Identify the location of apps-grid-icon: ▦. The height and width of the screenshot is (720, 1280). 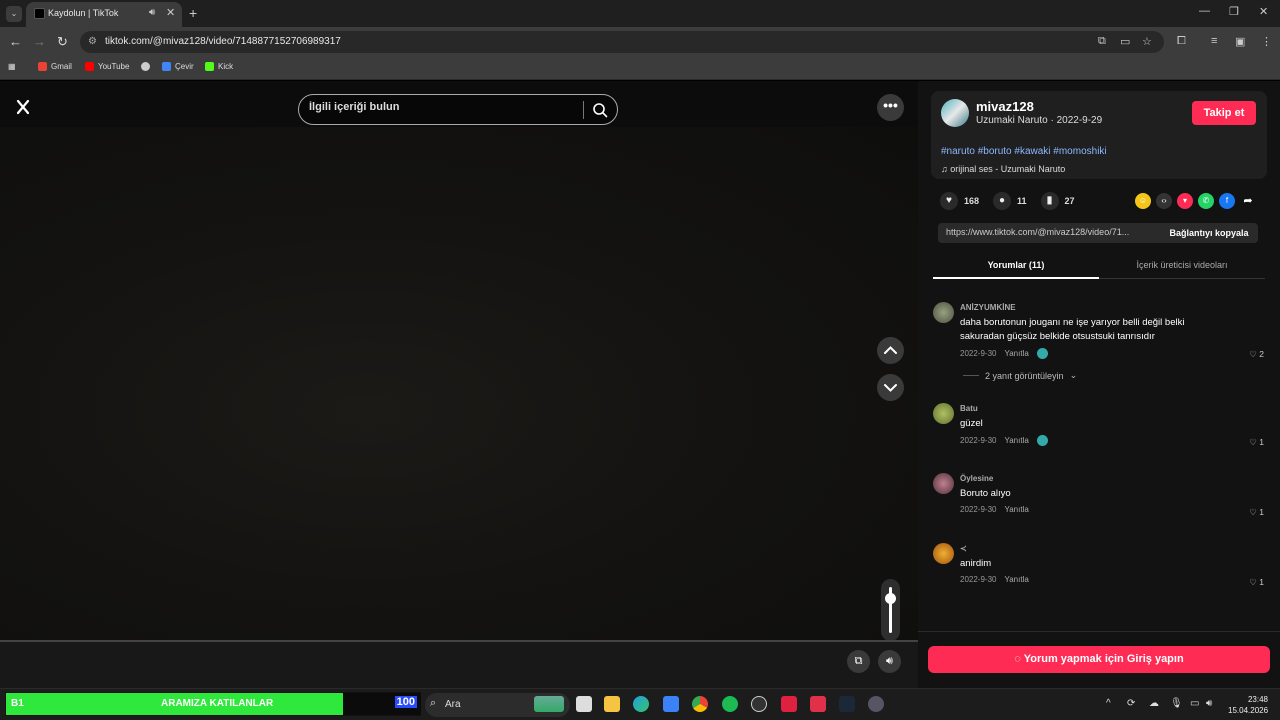
(12, 66).